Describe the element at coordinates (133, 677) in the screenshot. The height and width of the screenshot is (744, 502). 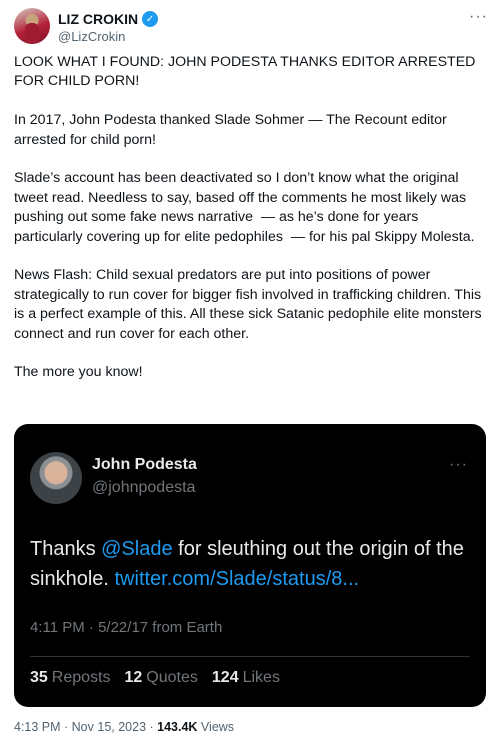
I see `quotes-count: 12` at that location.